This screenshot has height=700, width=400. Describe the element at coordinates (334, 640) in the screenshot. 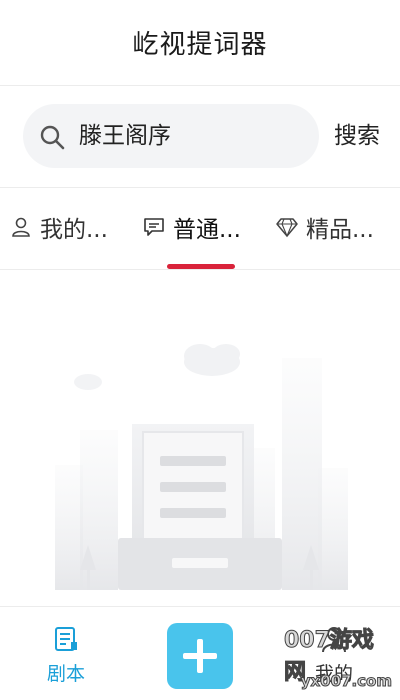

I see `profile-icon` at that location.